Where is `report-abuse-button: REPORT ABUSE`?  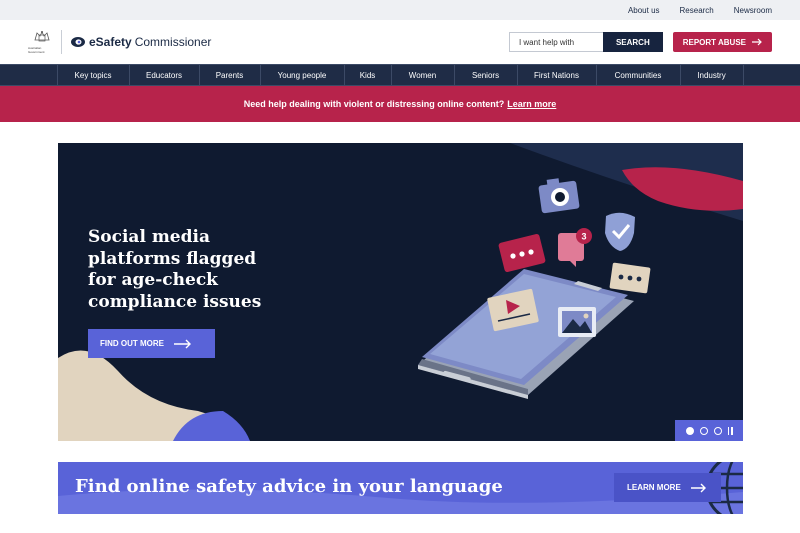 report-abuse-button: REPORT ABUSE is located at coordinates (722, 42).